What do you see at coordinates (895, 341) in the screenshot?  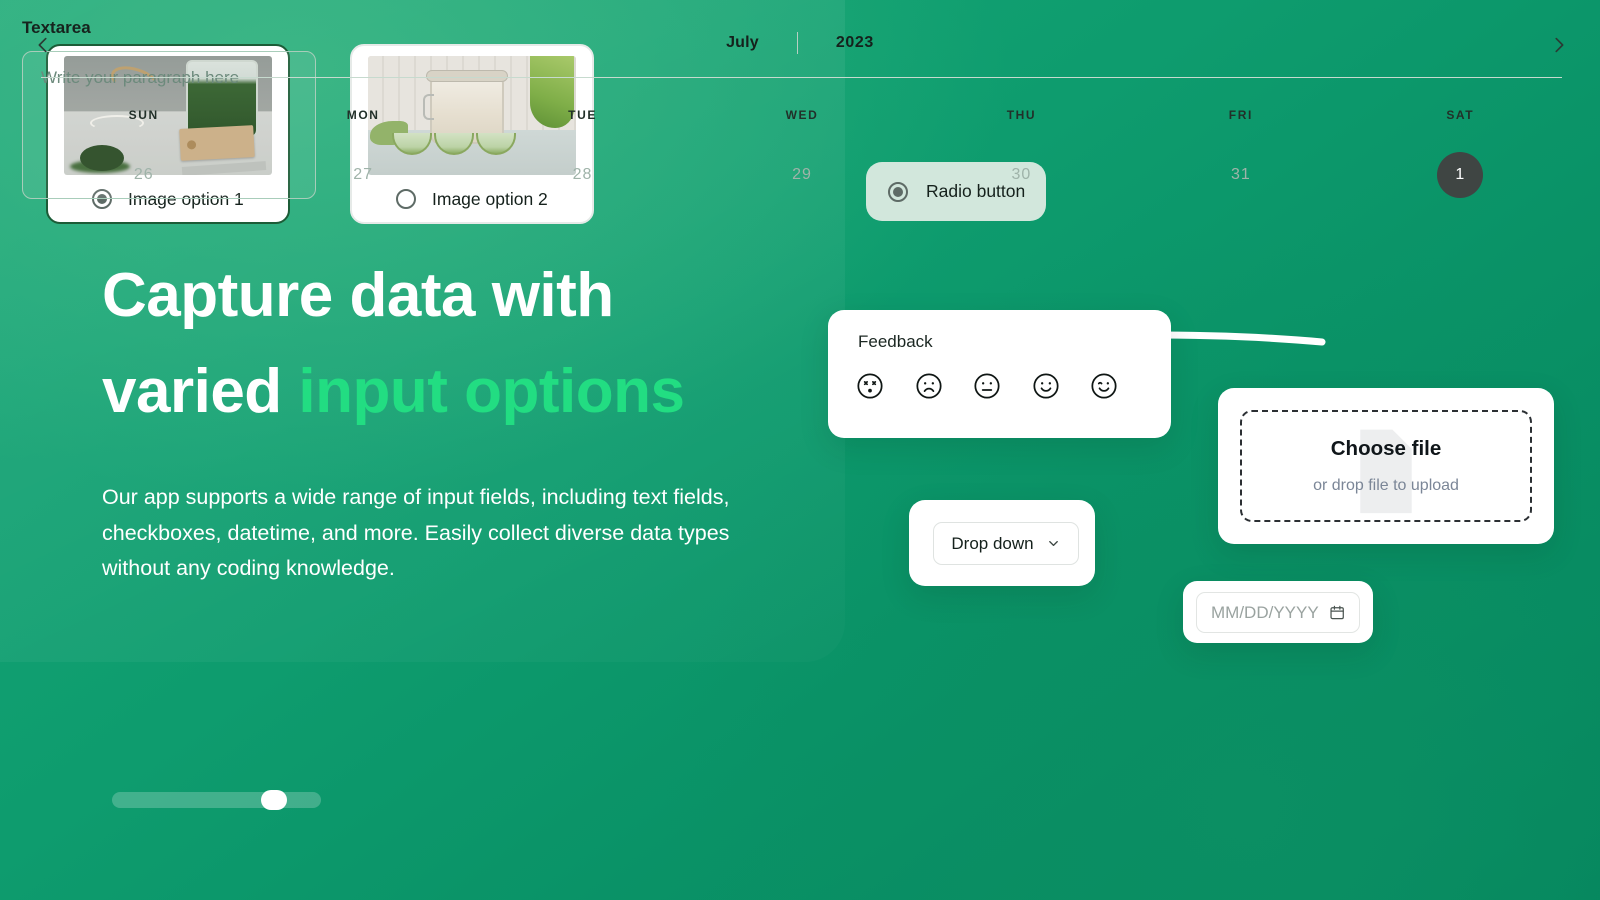 I see `feedback-title: Feedback` at bounding box center [895, 341].